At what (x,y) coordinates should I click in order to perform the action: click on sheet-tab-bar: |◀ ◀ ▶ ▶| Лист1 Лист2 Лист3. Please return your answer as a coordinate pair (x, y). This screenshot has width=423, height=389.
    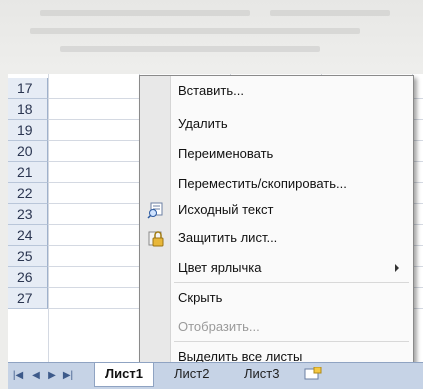
    Looking at the image, I should click on (215, 375).